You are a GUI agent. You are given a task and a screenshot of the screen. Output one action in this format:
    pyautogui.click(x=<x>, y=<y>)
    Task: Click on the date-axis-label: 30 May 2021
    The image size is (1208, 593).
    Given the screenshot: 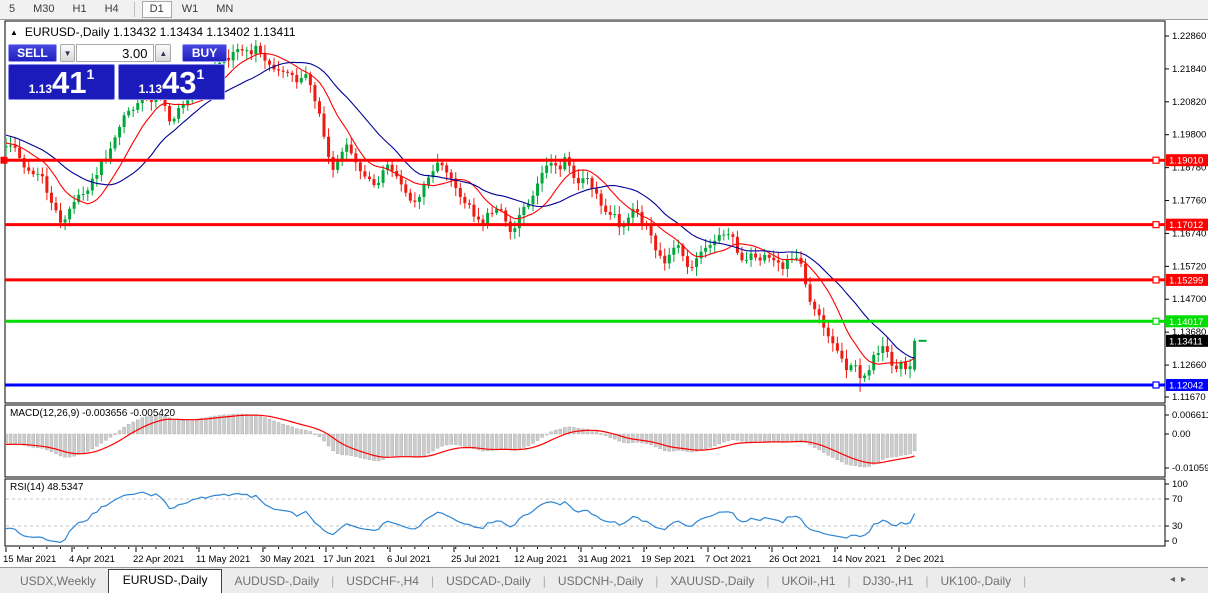 What is the action you would take?
    pyautogui.click(x=287, y=559)
    